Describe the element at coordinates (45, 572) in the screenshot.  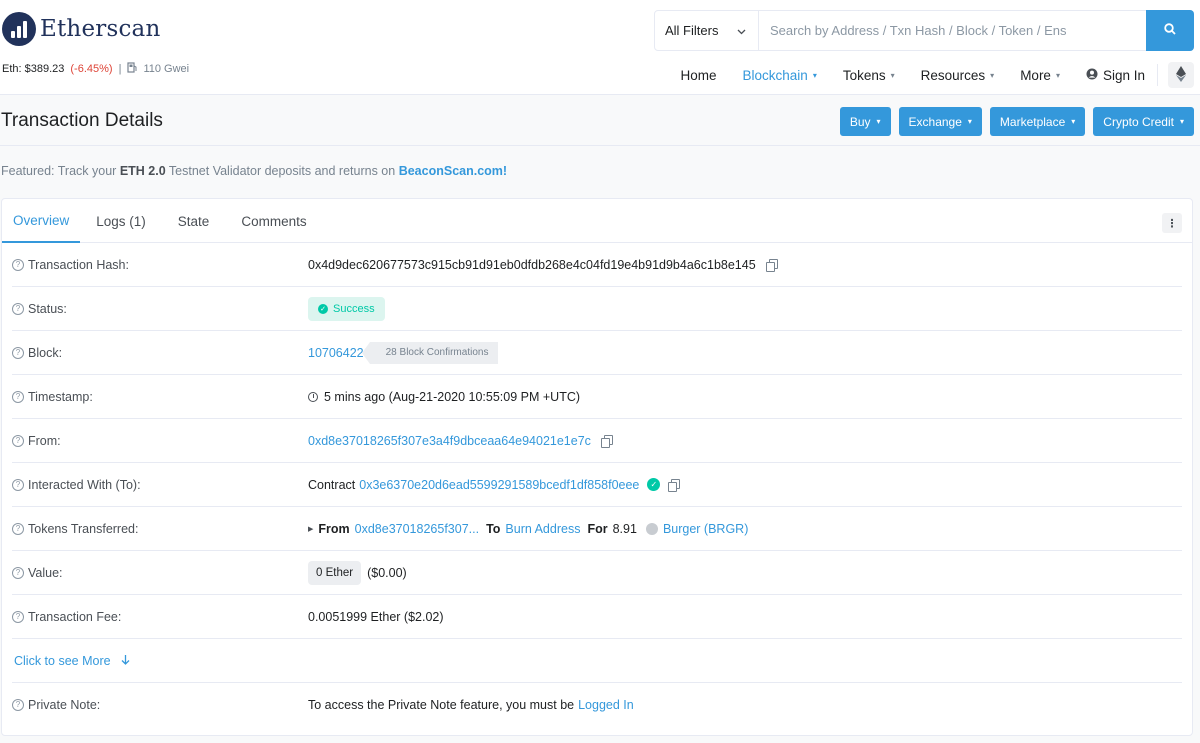
I see `value-label: Value:` at that location.